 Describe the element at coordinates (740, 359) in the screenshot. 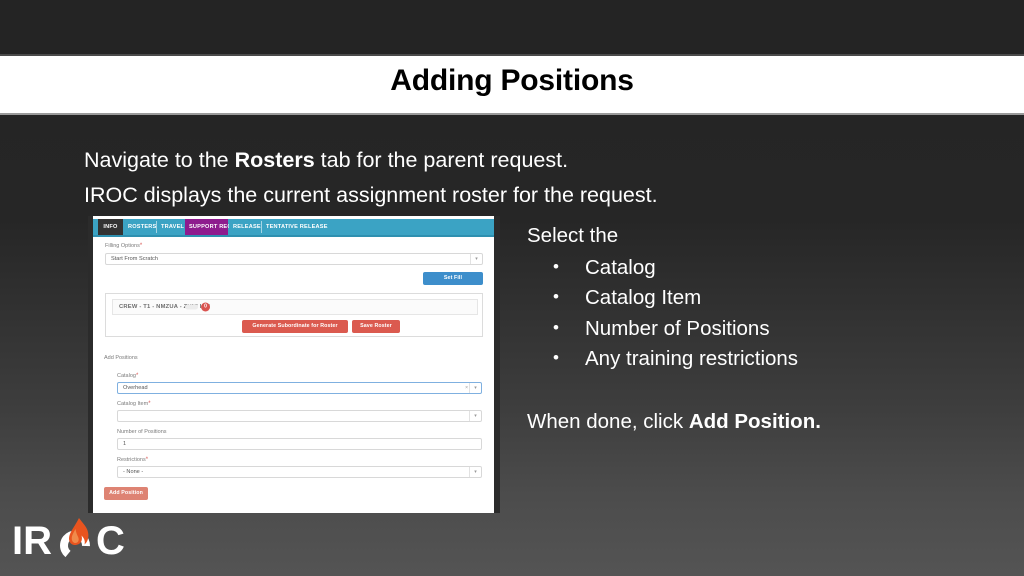

I see `list-item: Any training restrictions` at that location.